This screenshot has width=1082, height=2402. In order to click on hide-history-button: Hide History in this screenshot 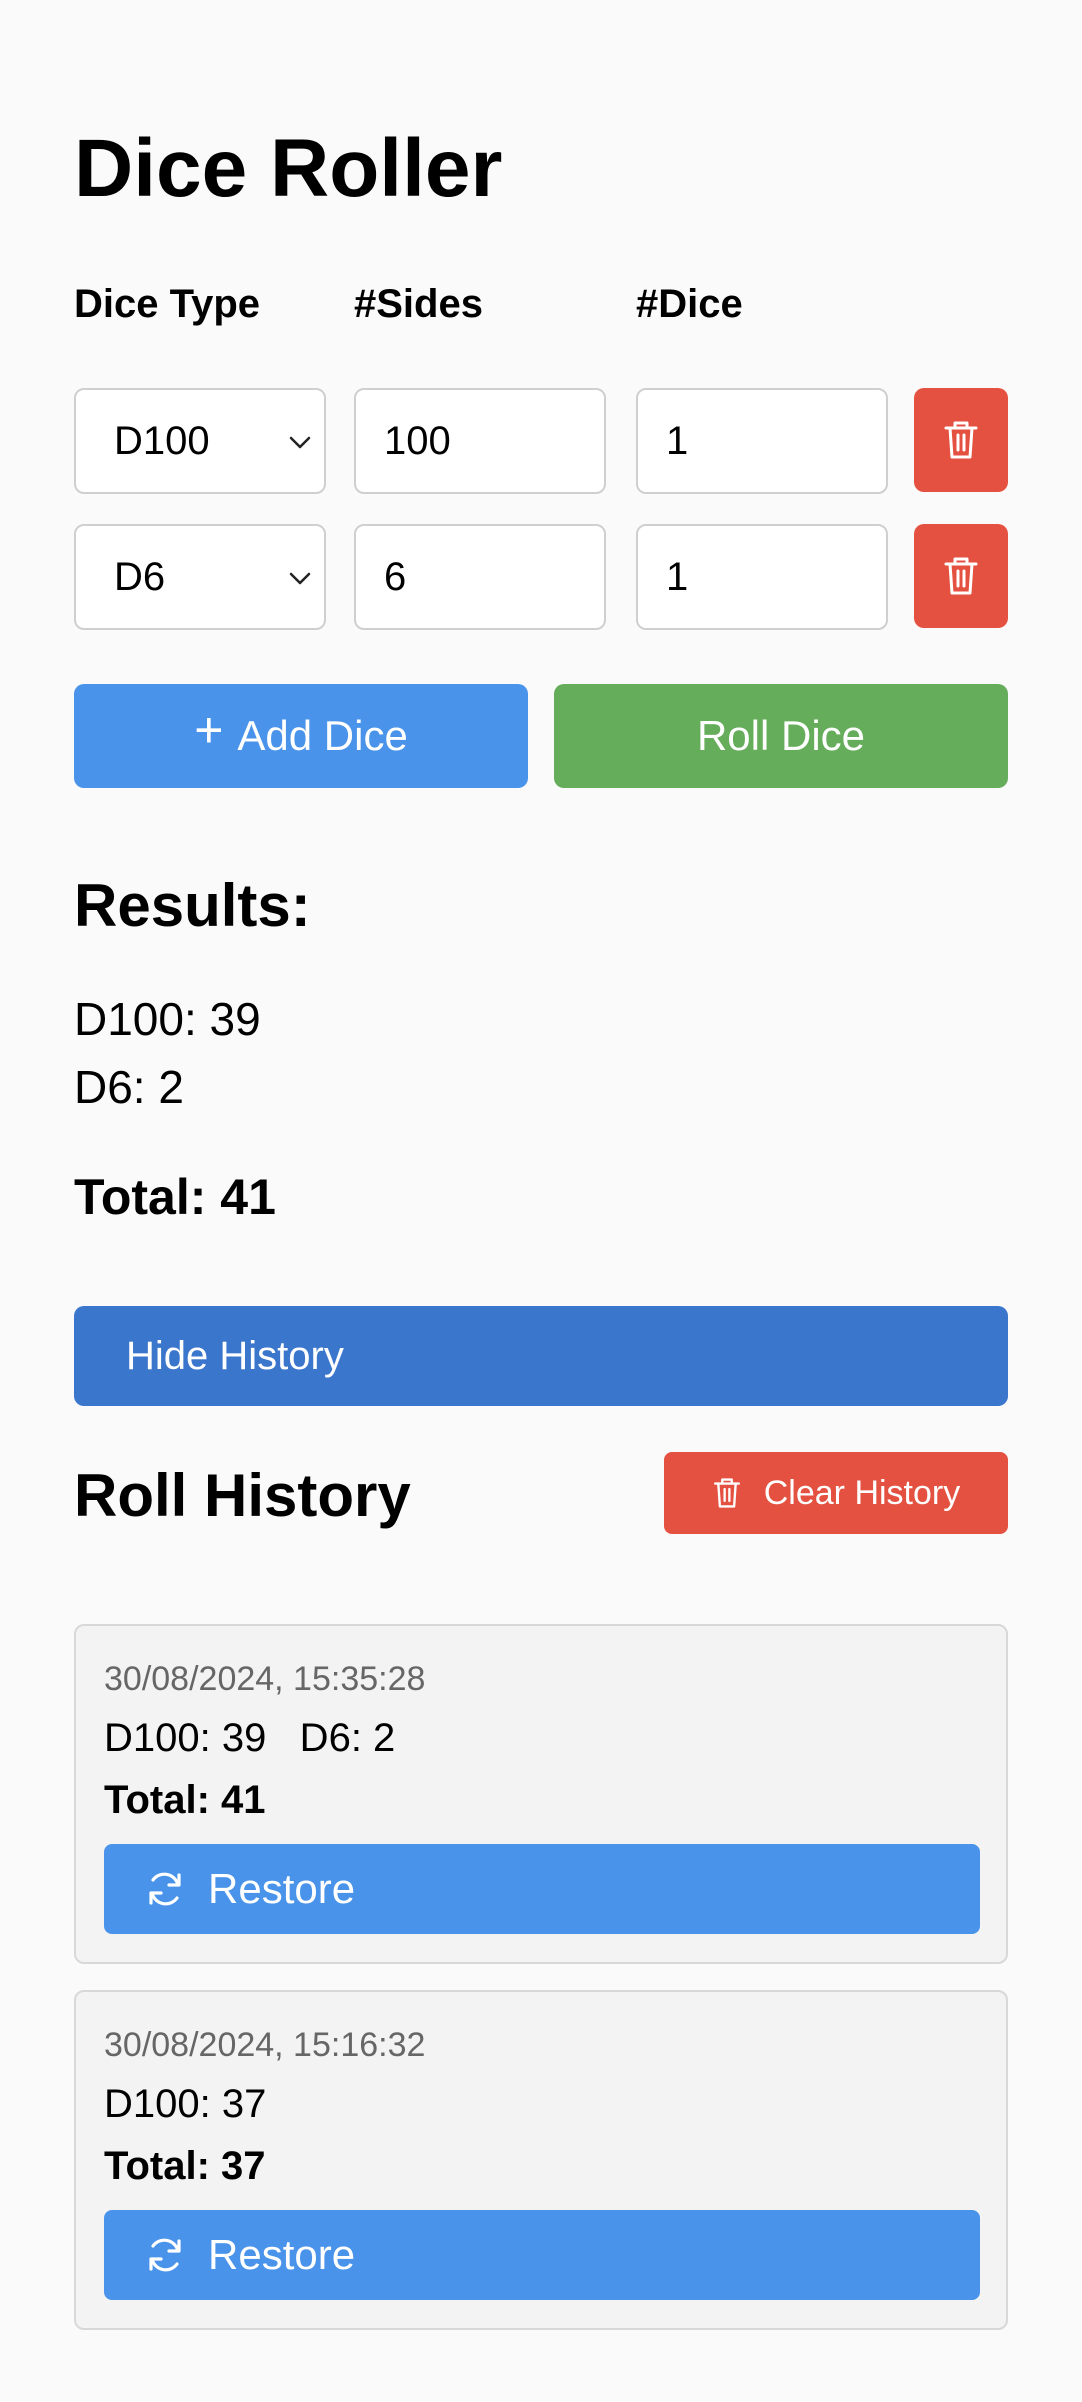, I will do `click(541, 1356)`.